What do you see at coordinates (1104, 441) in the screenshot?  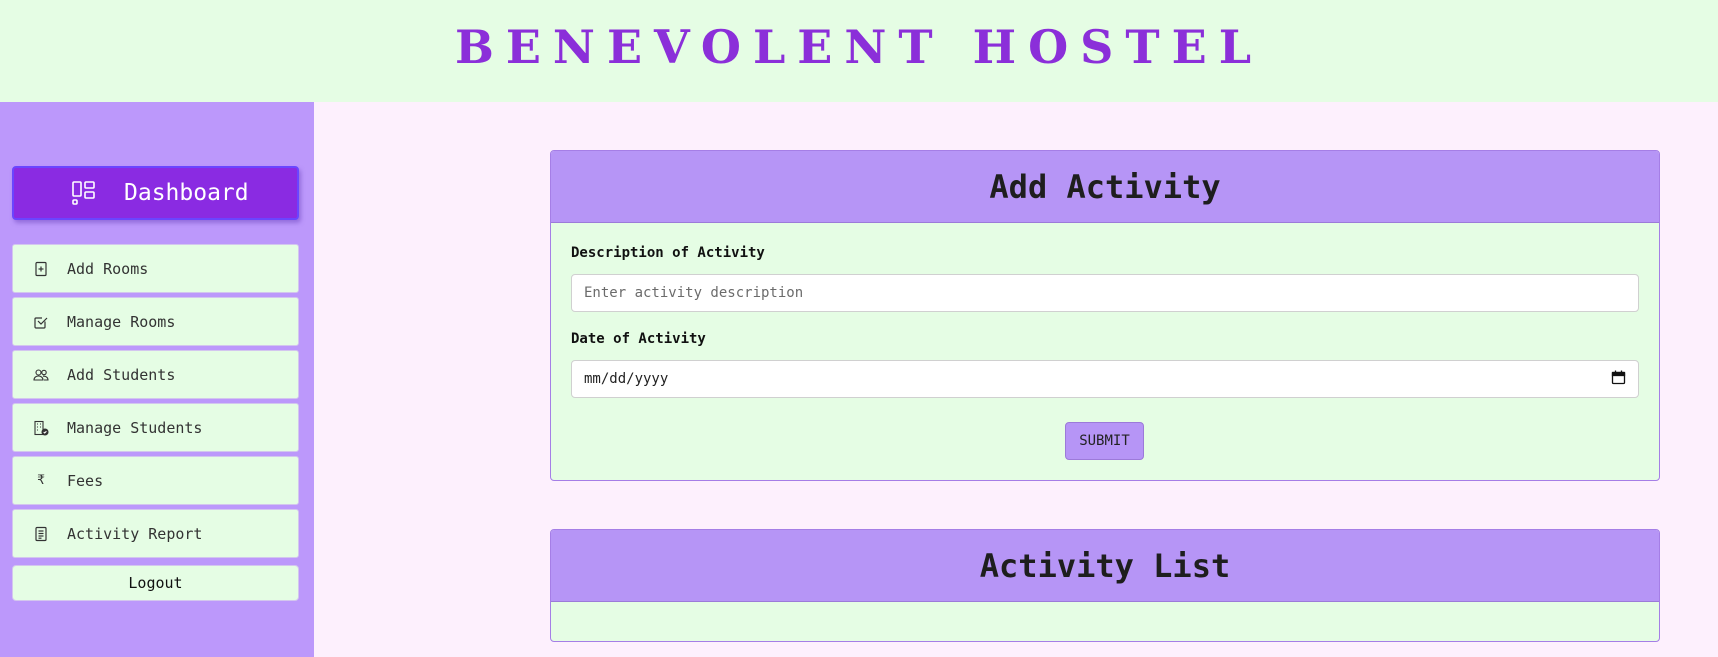 I see `submit-button: SUBMIT` at bounding box center [1104, 441].